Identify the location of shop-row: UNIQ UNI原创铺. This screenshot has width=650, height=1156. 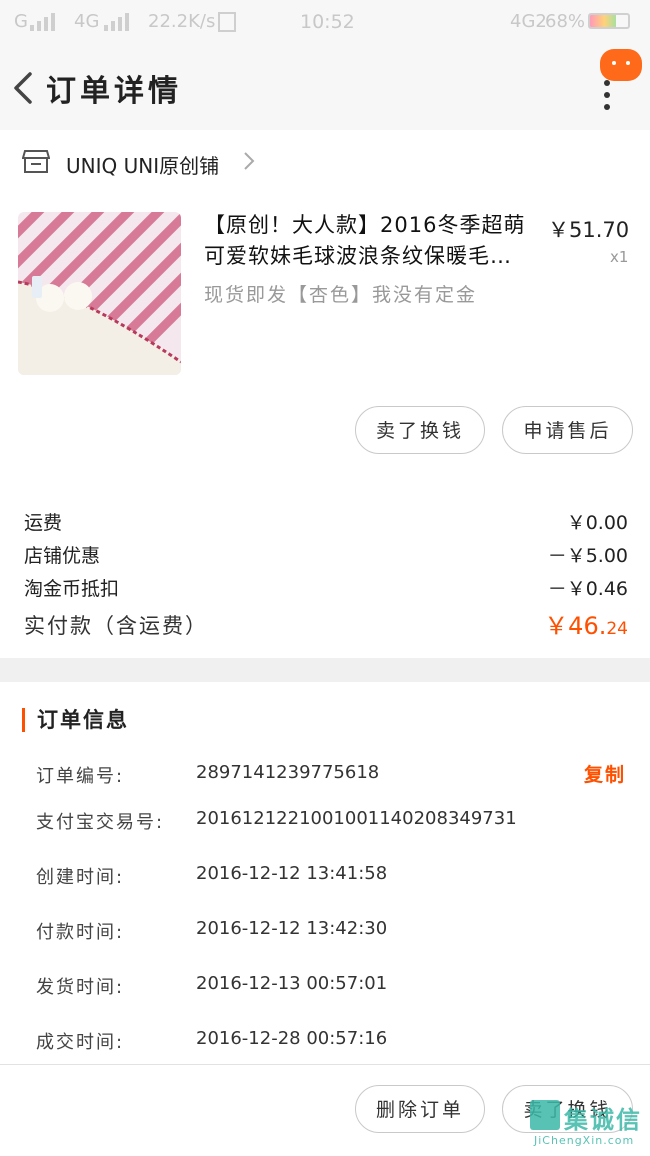
(325, 161).